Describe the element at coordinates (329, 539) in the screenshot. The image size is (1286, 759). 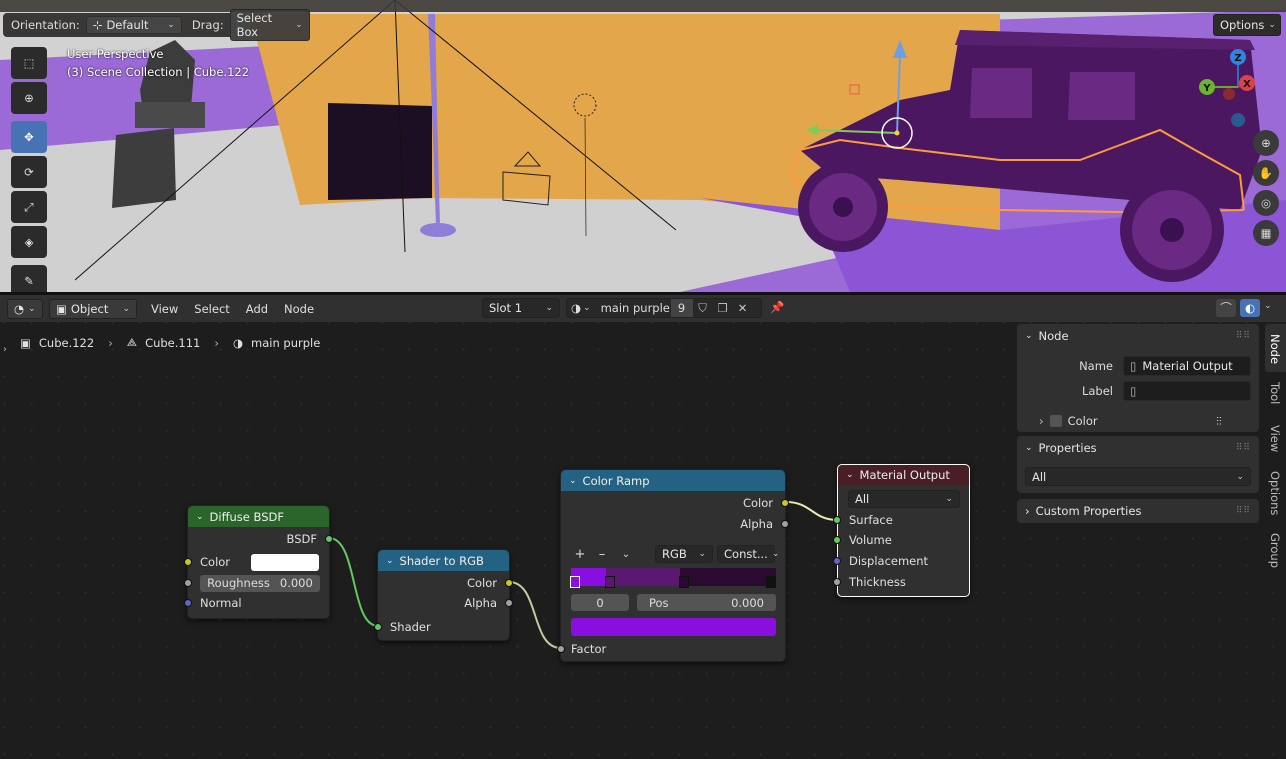
I see `bsdf-output-socket` at that location.